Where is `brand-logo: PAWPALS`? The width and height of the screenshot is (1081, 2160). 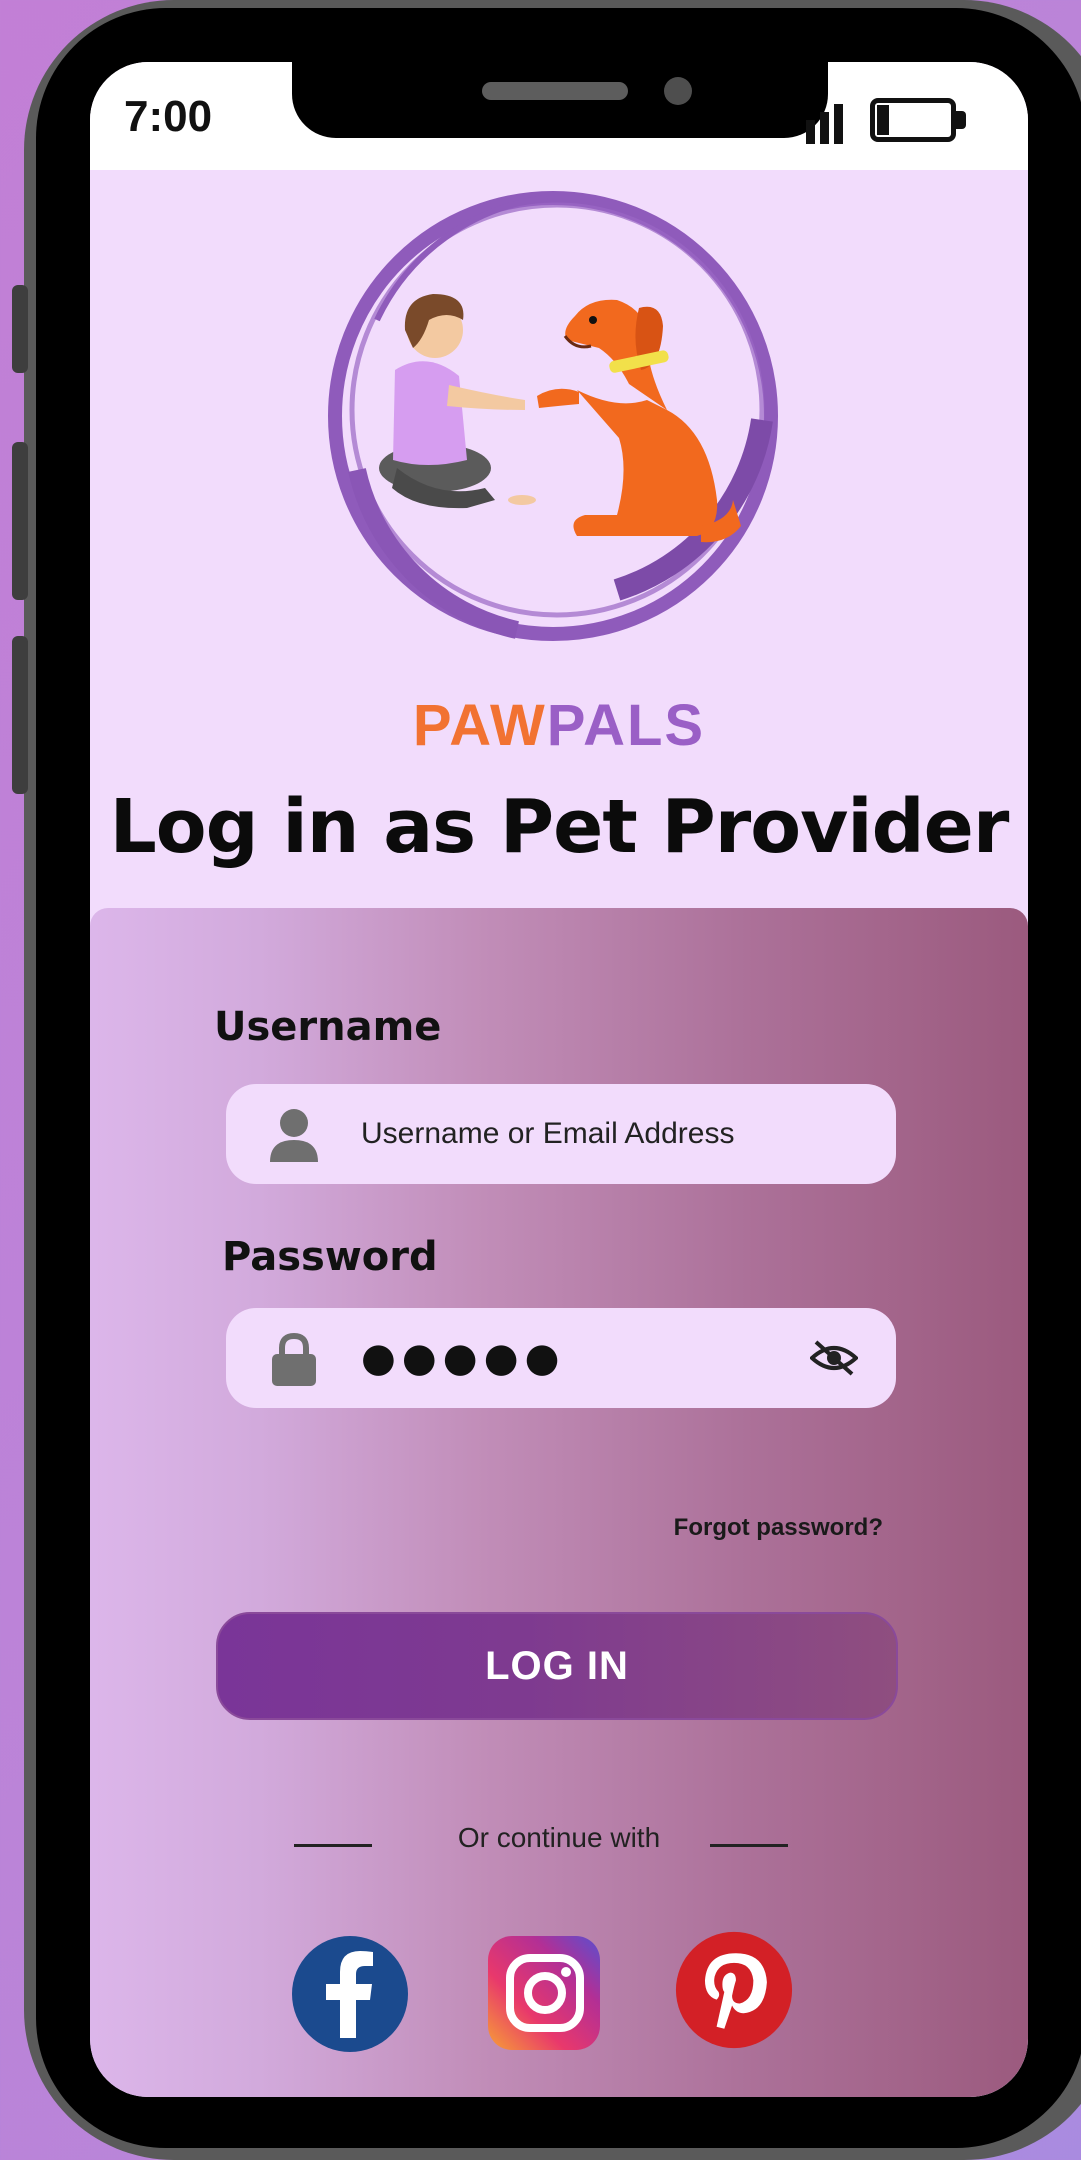 brand-logo: PAWPALS is located at coordinates (559, 725).